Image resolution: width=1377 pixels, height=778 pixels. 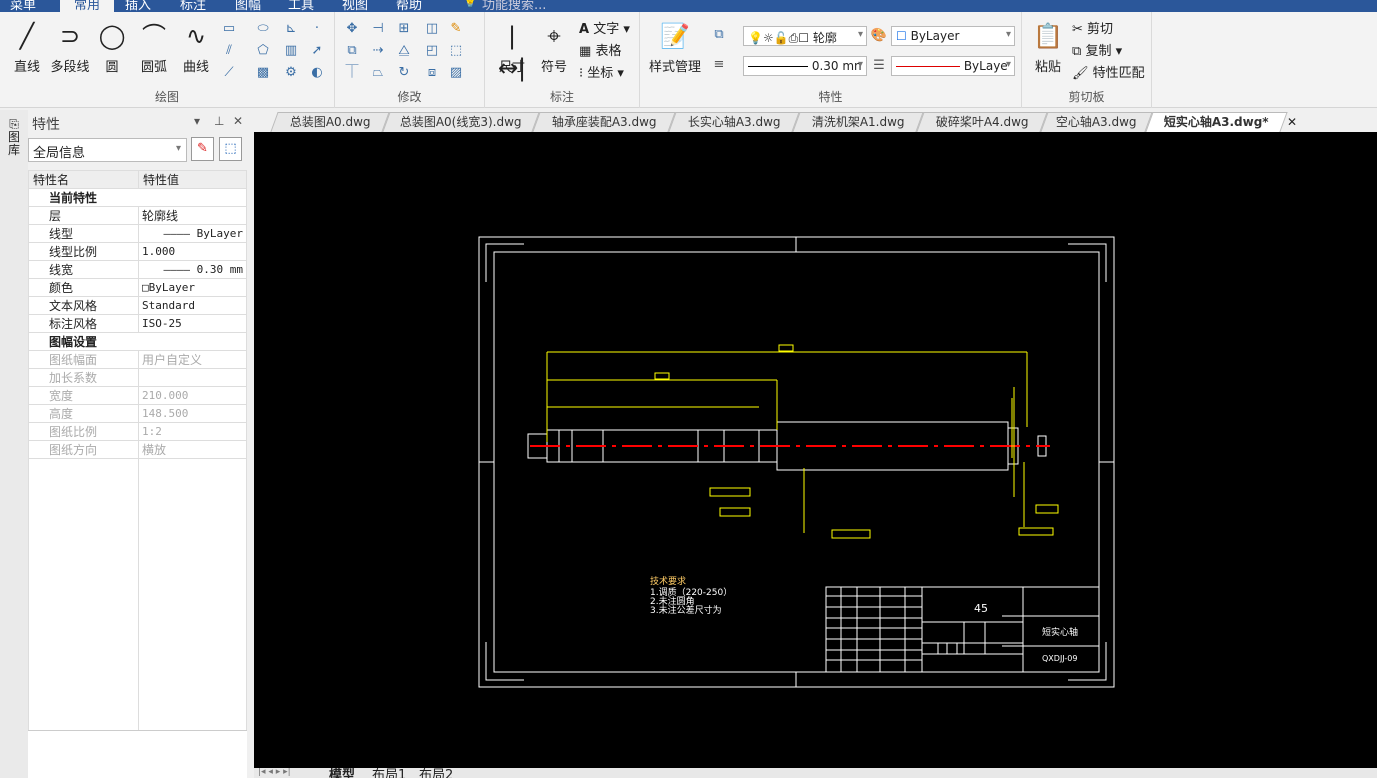 I want to click on doc-tab: 总装图A0.dwg, so click(x=330, y=122).